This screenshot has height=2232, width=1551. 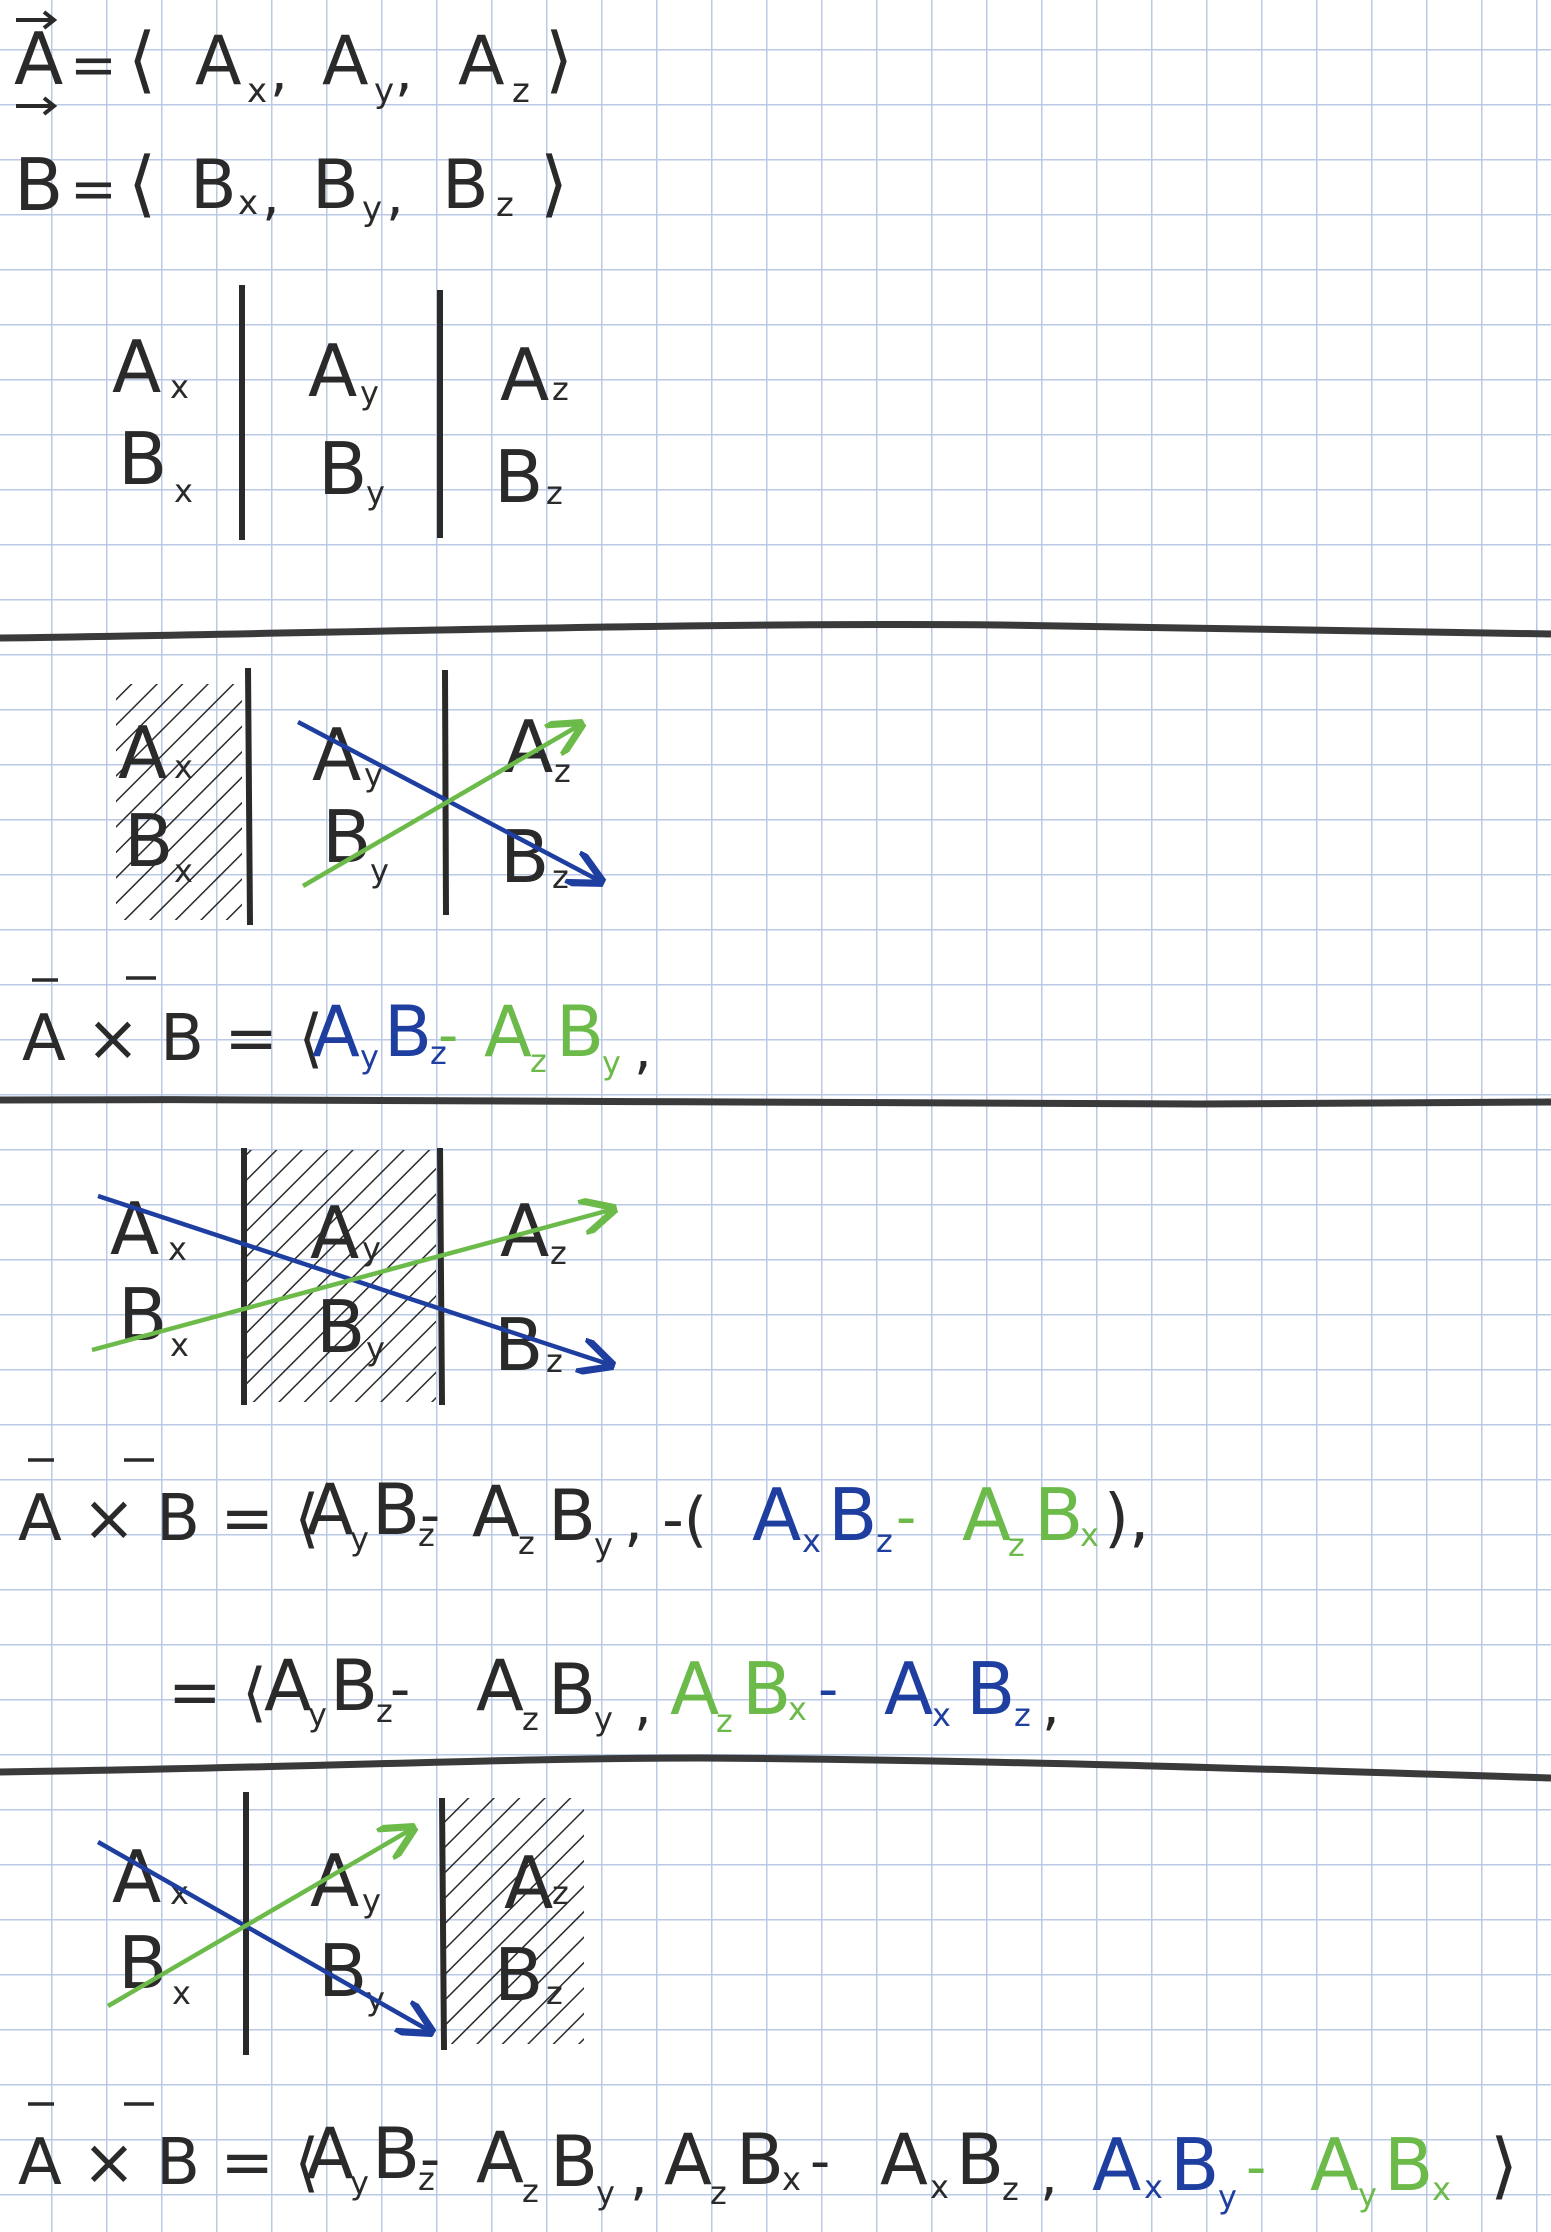 What do you see at coordinates (330, 1510) in the screenshot?
I see `step2-t1: A` at bounding box center [330, 1510].